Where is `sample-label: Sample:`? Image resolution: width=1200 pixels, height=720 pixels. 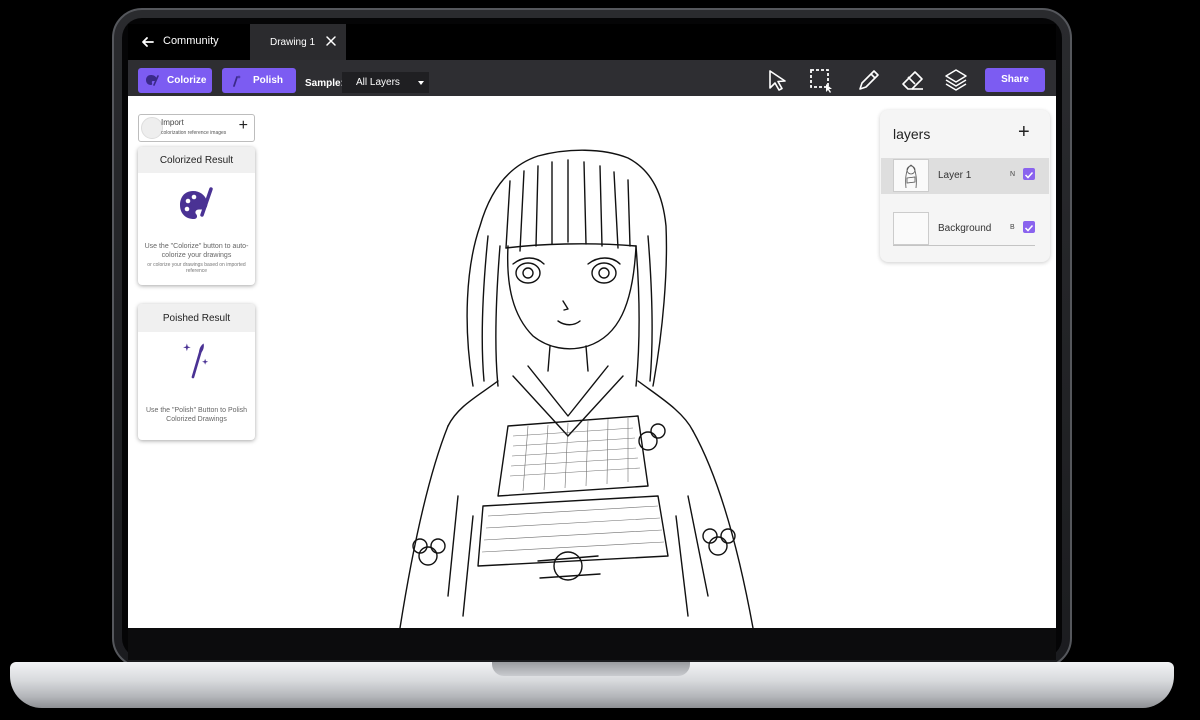 sample-label: Sample: is located at coordinates (324, 83).